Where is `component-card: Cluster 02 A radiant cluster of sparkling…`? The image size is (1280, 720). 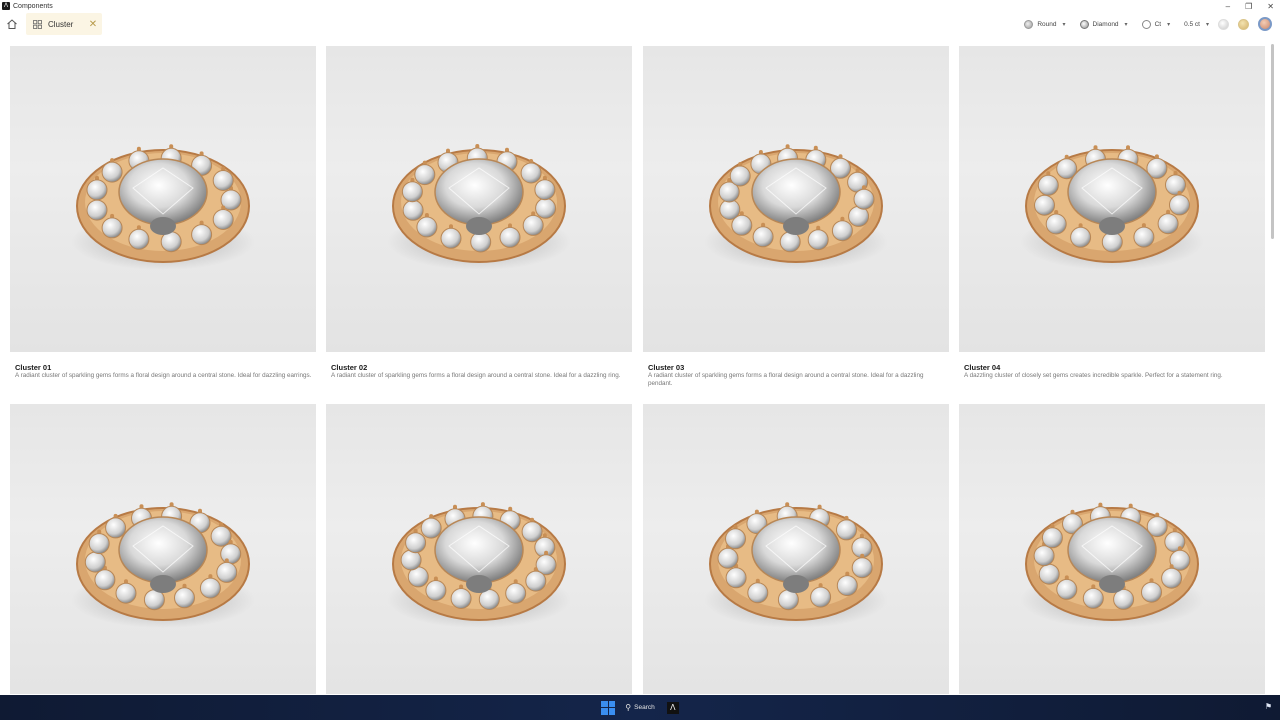 component-card: Cluster 02 A radiant cluster of sparkling… is located at coordinates (479, 220).